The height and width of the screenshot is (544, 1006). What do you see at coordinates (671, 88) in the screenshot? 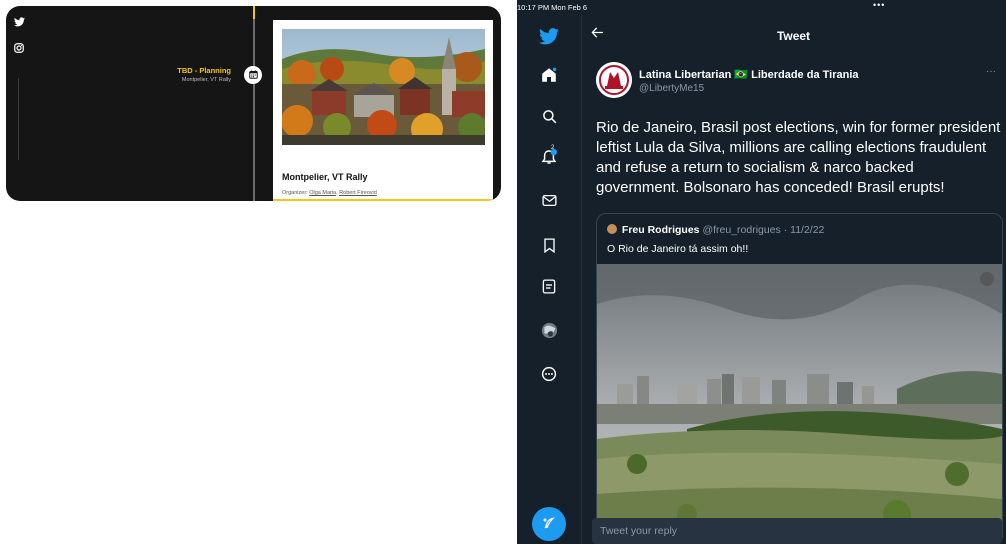
I see `author-handle: @LibertyMe15` at bounding box center [671, 88].